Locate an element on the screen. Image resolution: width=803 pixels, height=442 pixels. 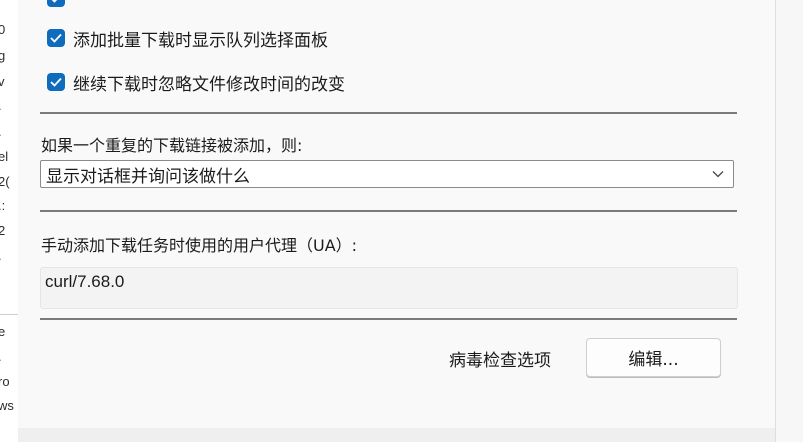
select-value: 显示对话框并询问该做什么 is located at coordinates (148, 176).